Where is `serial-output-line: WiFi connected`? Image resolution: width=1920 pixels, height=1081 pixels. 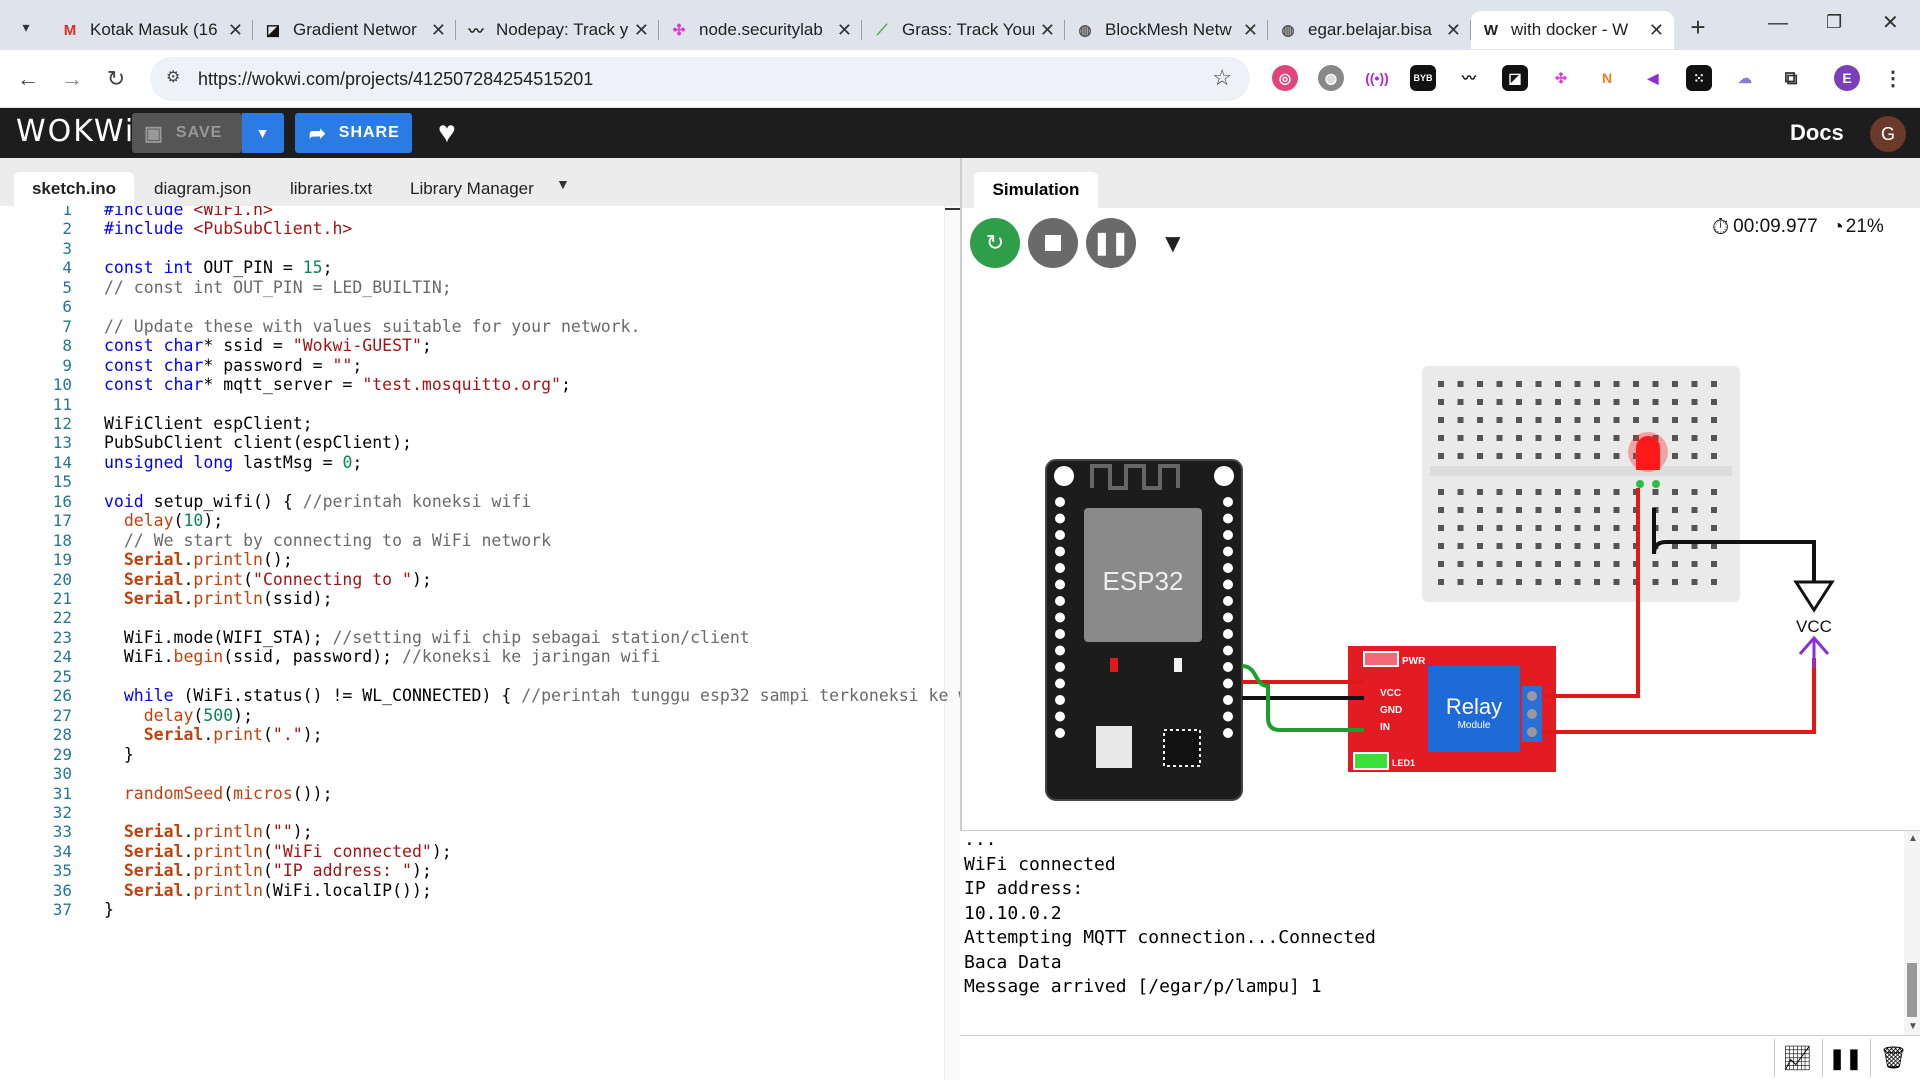 serial-output-line: WiFi connected is located at coordinates (1040, 864).